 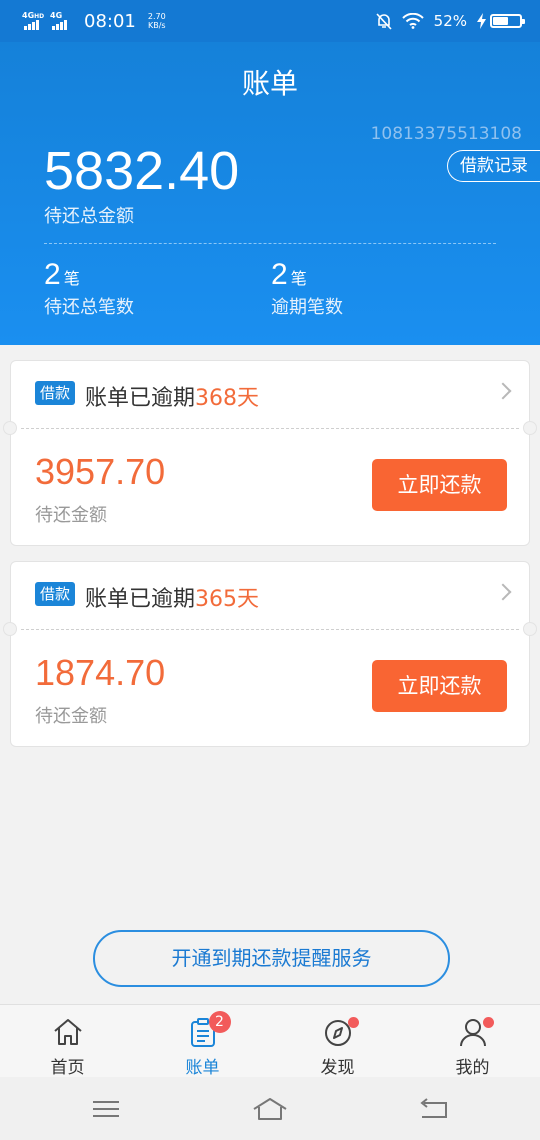 I want to click on pending-count-block: 2笔 待还总笔数, so click(x=89, y=288).